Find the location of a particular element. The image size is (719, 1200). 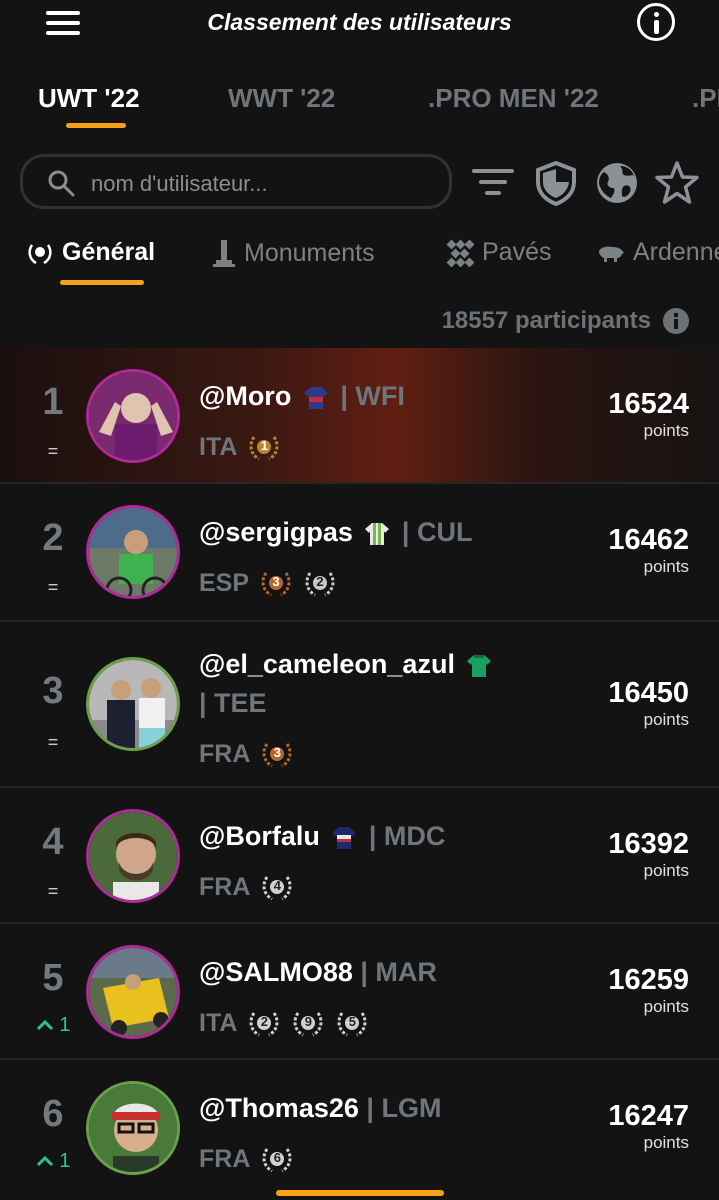

score-value: 16462 is located at coordinates (648, 540).